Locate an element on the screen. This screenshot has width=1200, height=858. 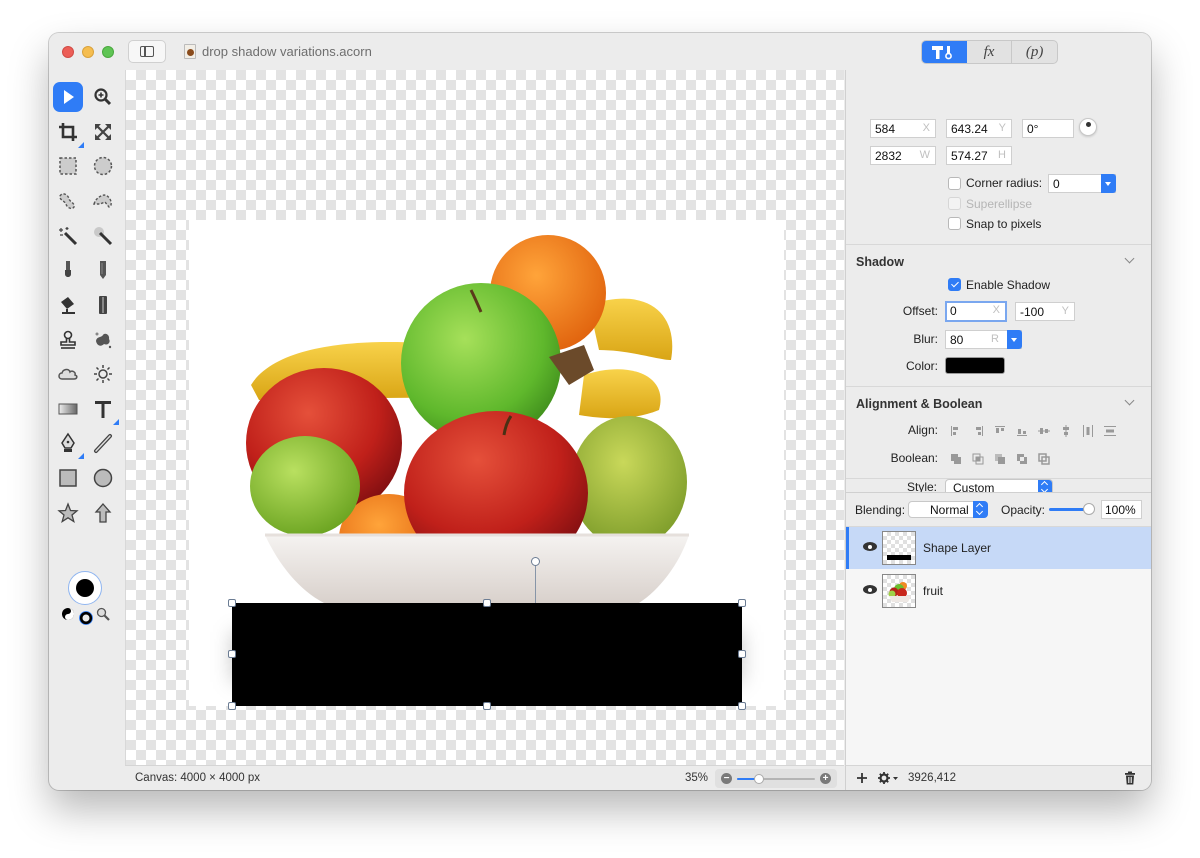
distribute-horizontal-icon is located at coordinates (1088, 431).